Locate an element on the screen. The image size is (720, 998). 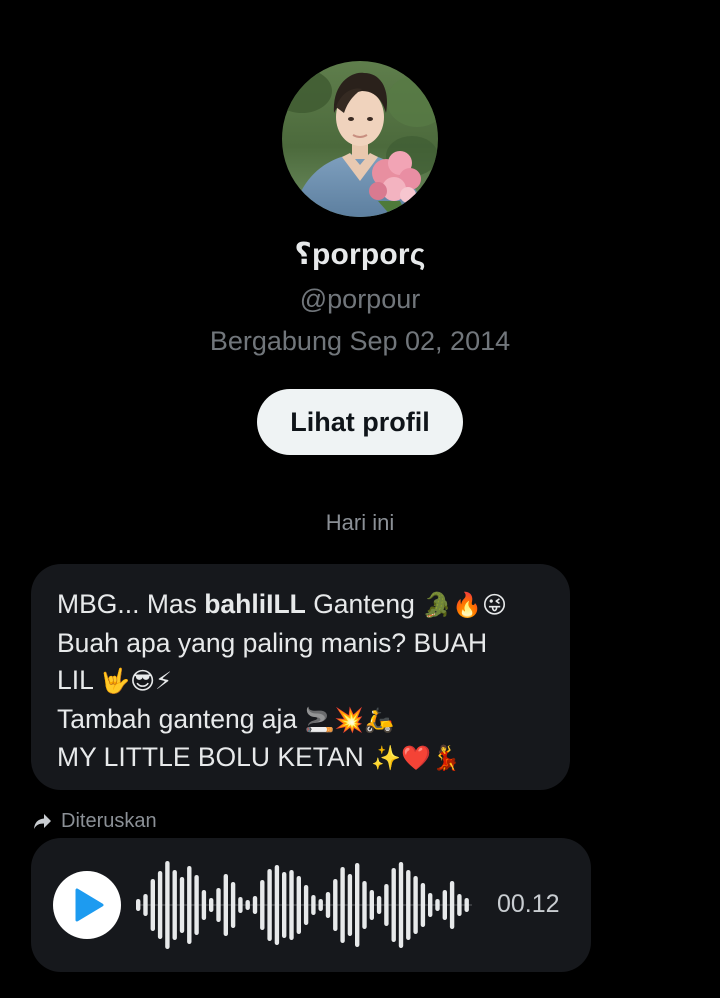
audio-waveform is located at coordinates (304, 905).